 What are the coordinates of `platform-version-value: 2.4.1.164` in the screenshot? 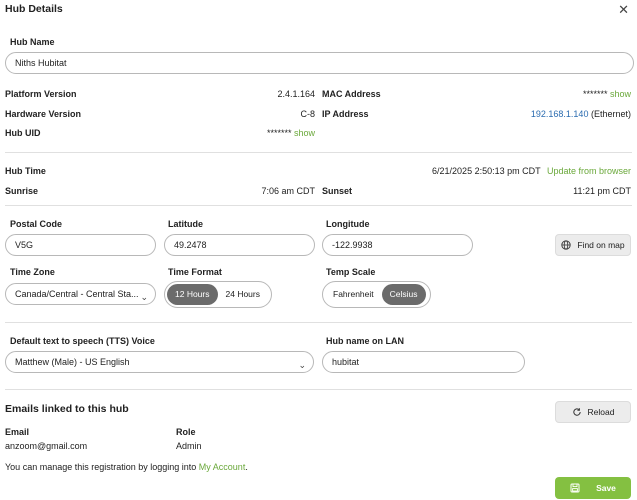 It's located at (296, 94).